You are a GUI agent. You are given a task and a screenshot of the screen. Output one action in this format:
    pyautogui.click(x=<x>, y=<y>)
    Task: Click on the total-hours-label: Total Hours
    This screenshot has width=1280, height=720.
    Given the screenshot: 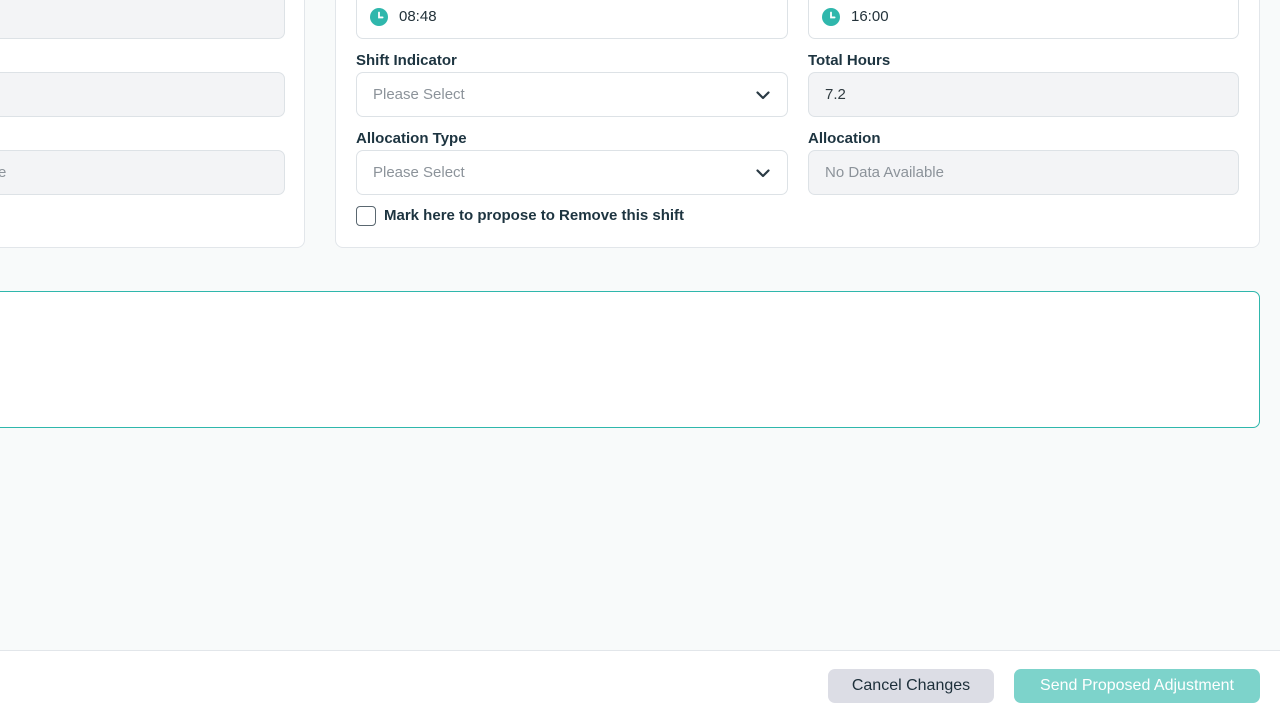 What is the action you would take?
    pyautogui.click(x=849, y=60)
    